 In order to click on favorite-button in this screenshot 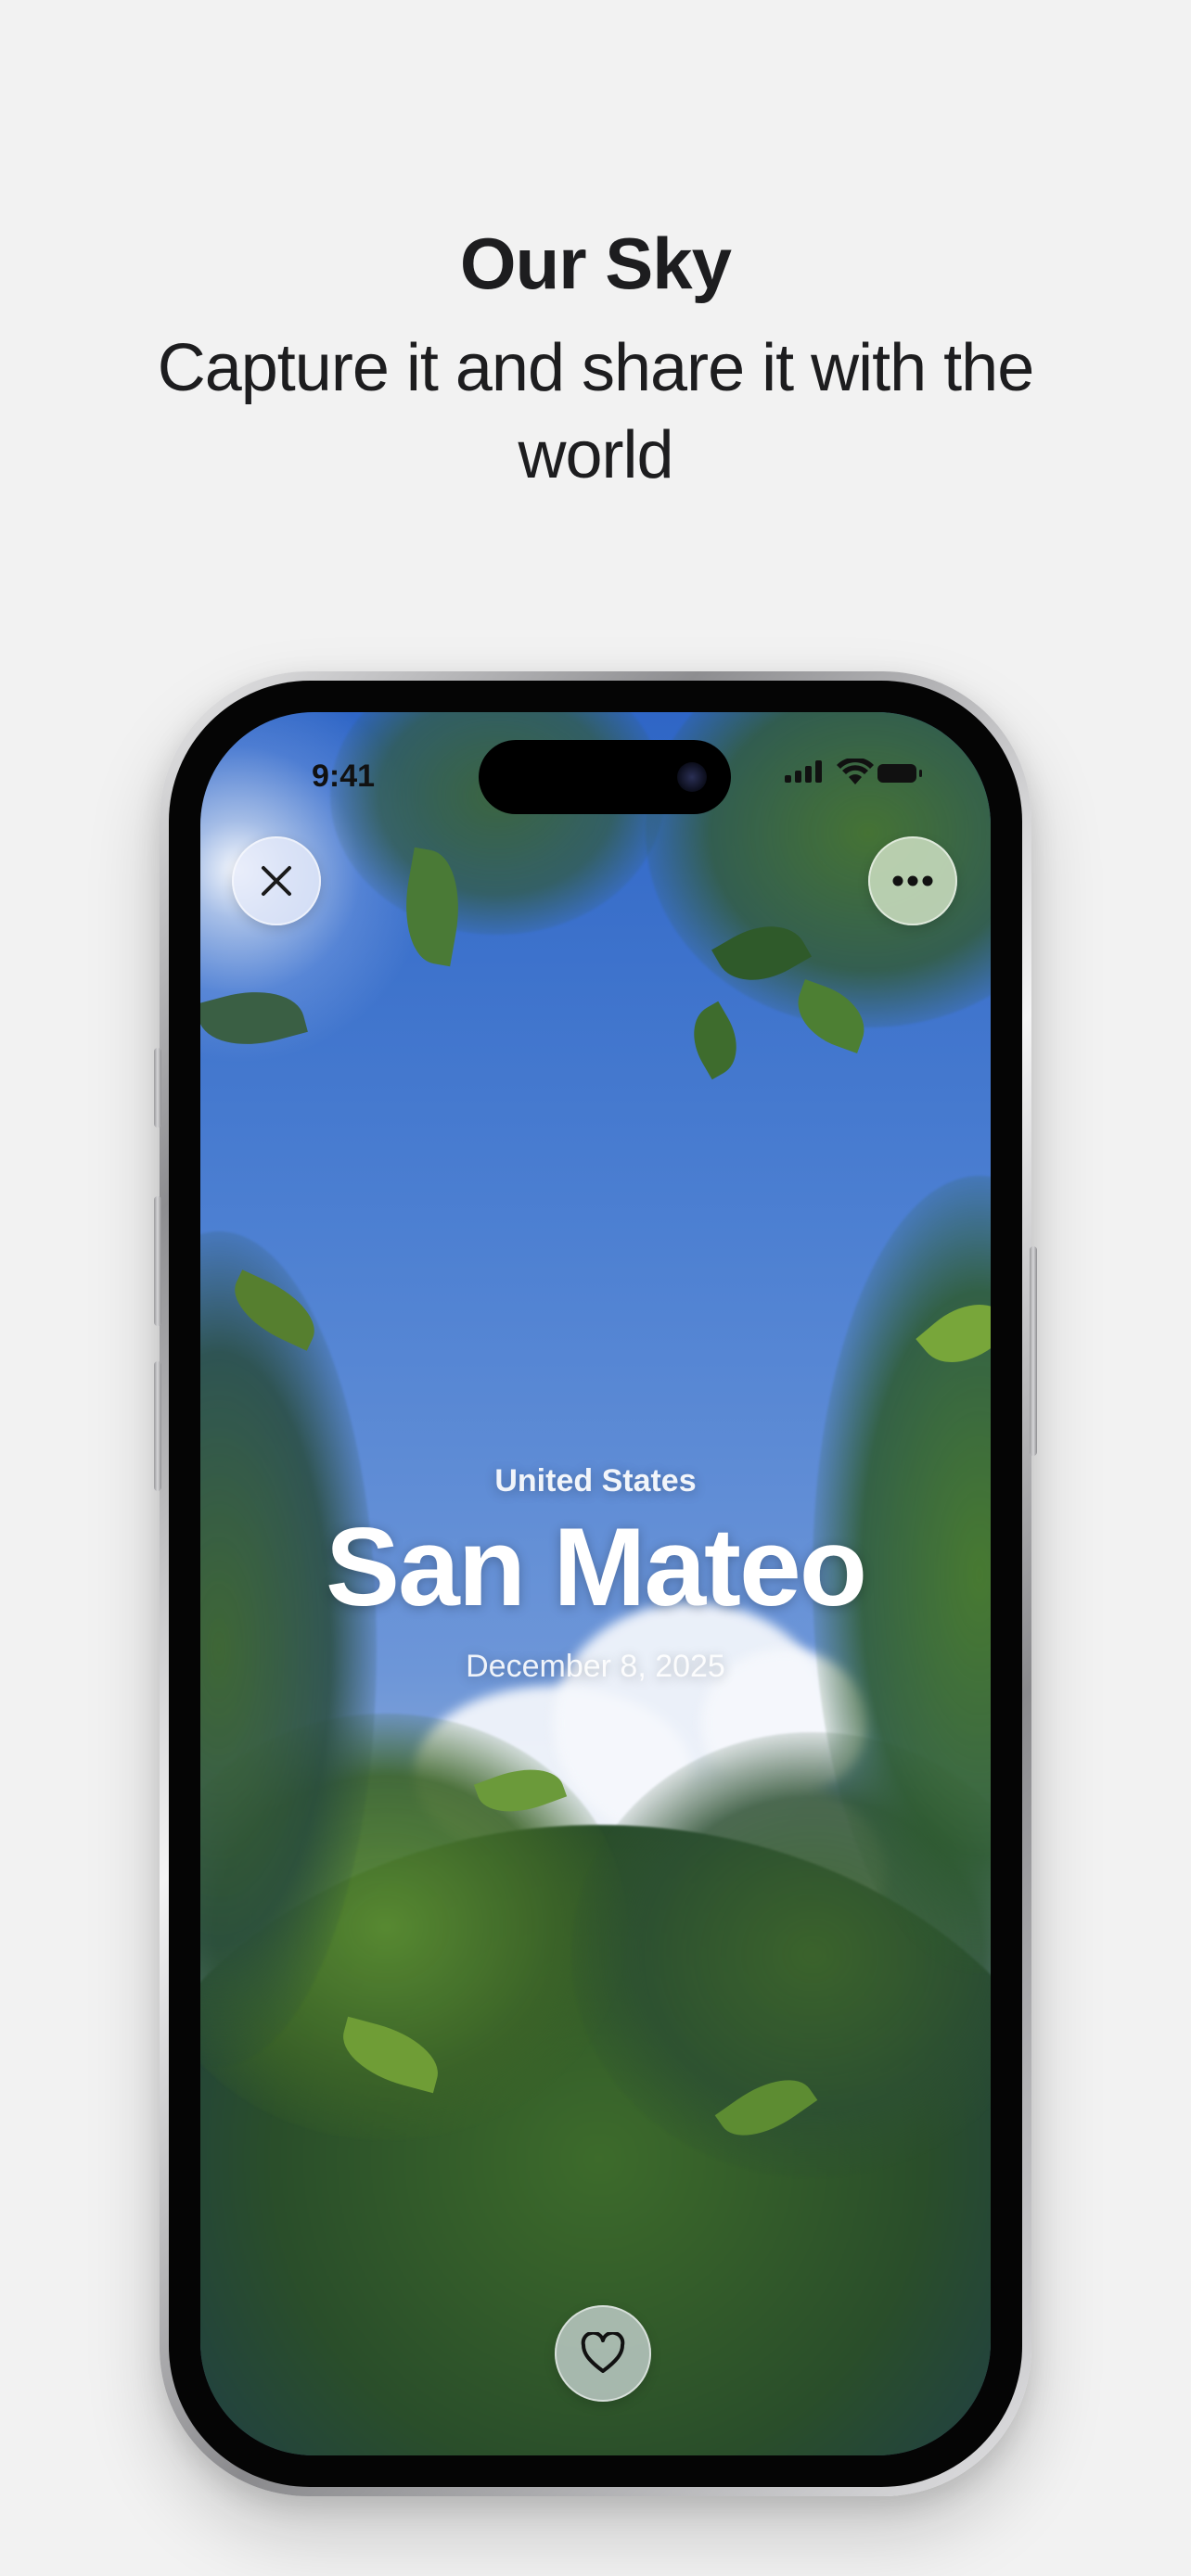, I will do `click(603, 2353)`.